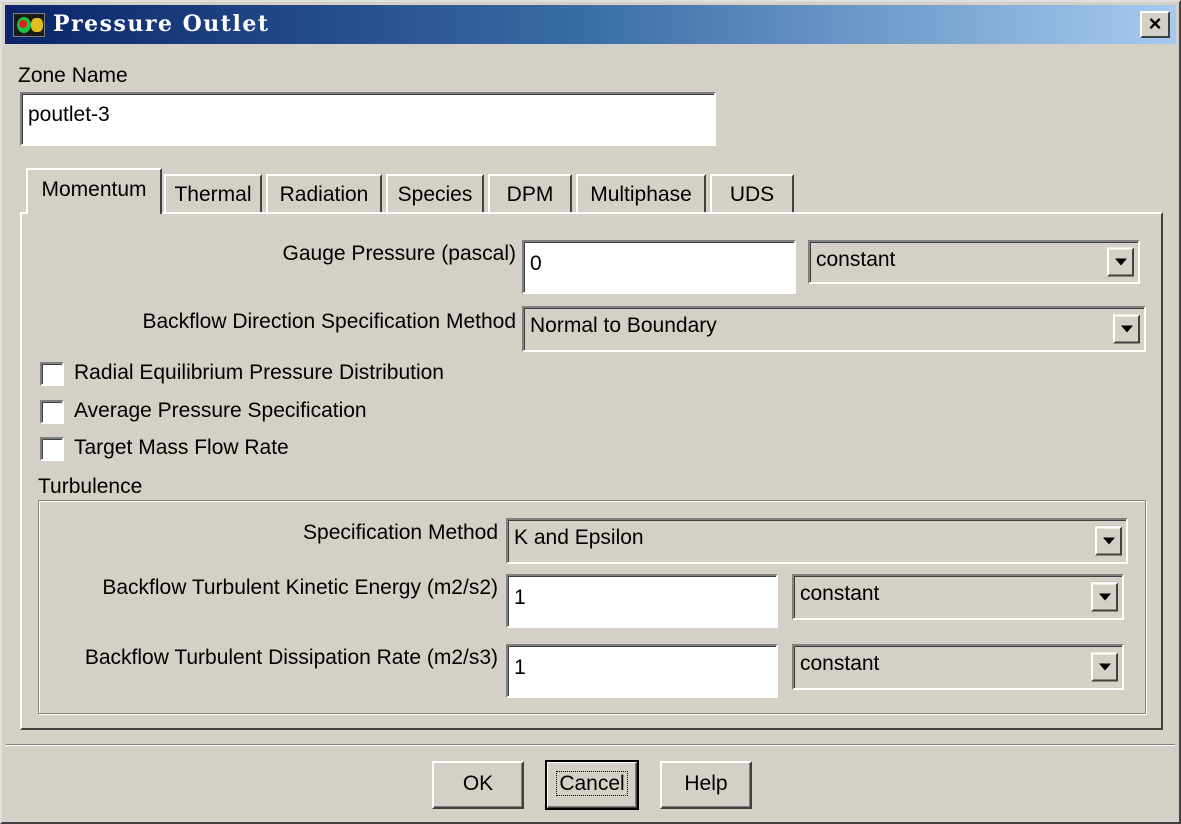 This screenshot has width=1181, height=824. What do you see at coordinates (90, 486) in the screenshot?
I see `turbulence-group-label: Turbulence` at bounding box center [90, 486].